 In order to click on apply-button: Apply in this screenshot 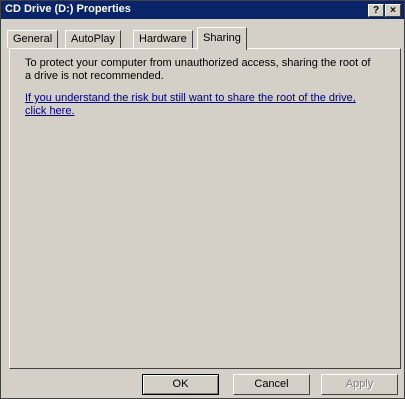, I will do `click(359, 384)`.